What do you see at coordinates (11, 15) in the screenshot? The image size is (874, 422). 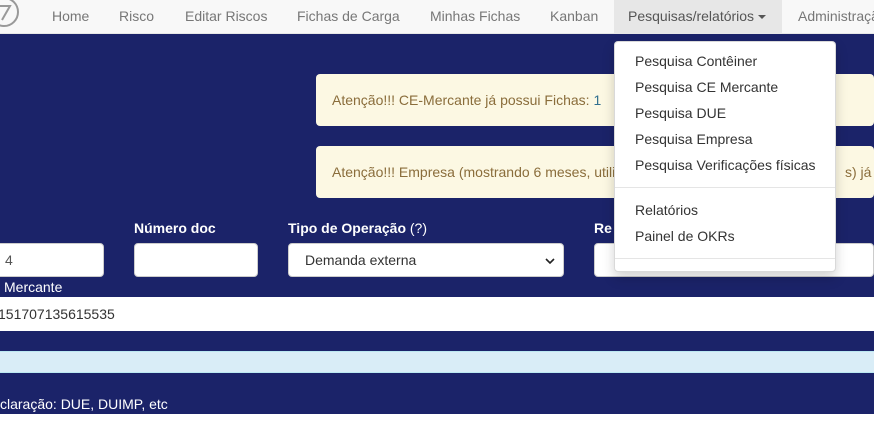 I see `brand-logo-icon` at bounding box center [11, 15].